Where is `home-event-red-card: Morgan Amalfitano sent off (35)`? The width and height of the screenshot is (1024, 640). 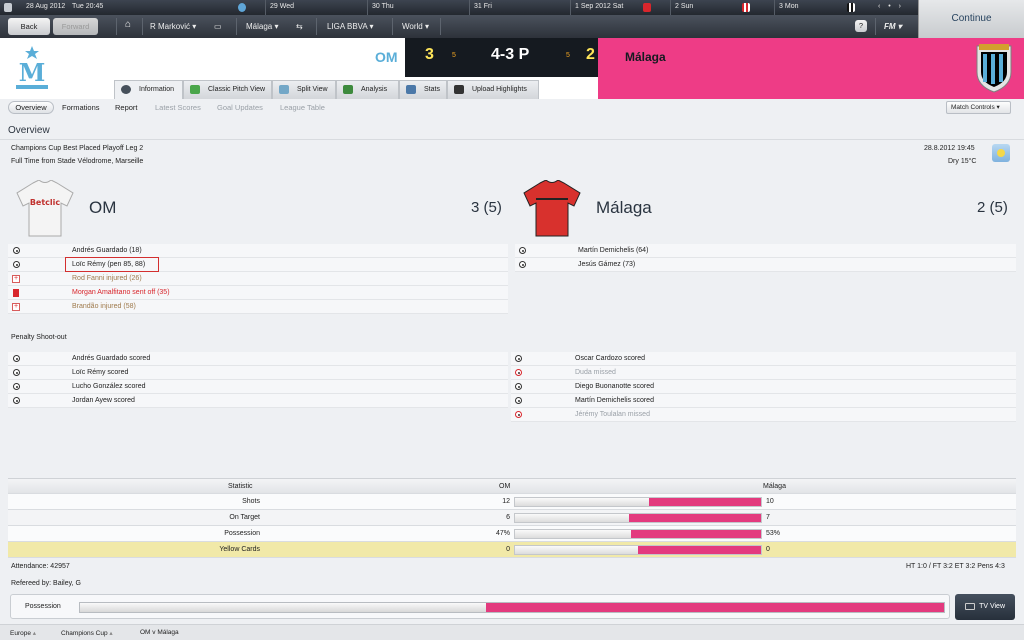
home-event-red-card: Morgan Amalfitano sent off (35) is located at coordinates (121, 292).